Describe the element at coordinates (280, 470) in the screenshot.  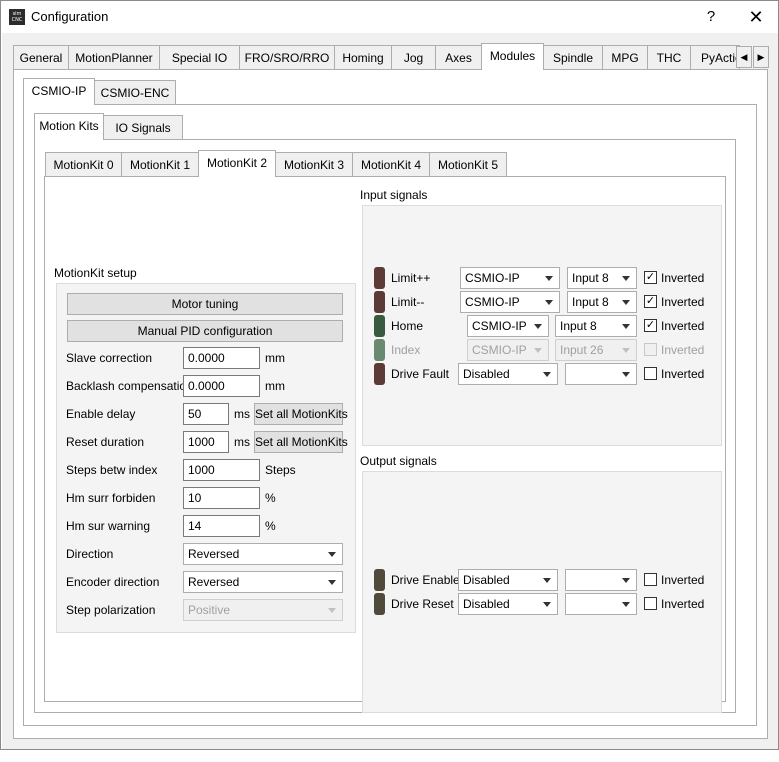
I see `steps-betw-index-unit: Steps` at that location.